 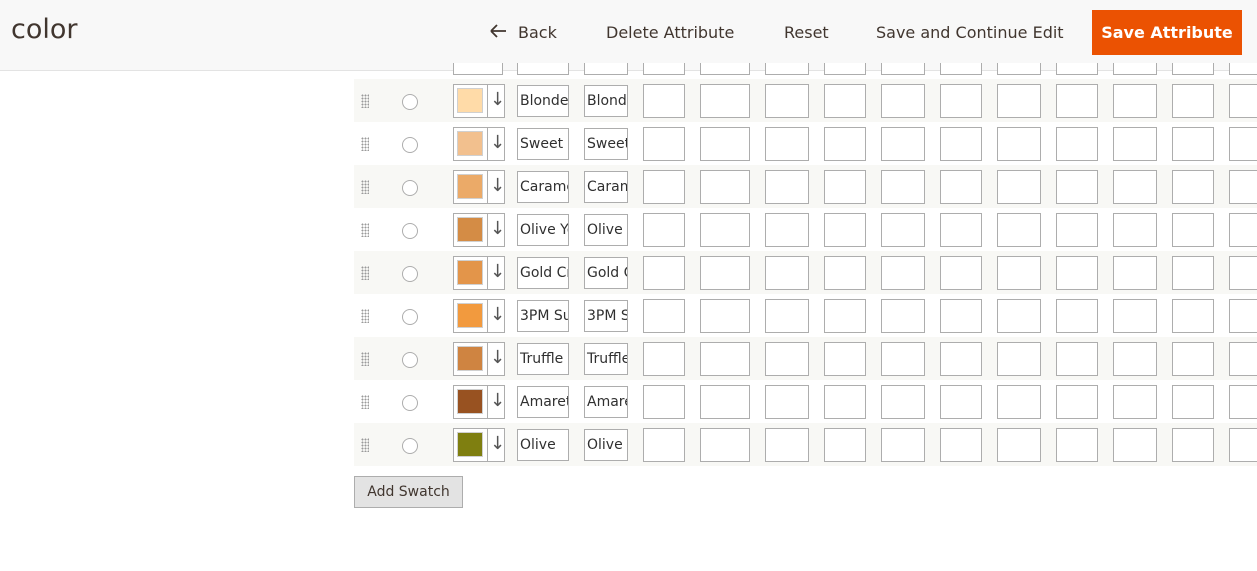 I want to click on store-label-input: Olive, so click(x=606, y=445).